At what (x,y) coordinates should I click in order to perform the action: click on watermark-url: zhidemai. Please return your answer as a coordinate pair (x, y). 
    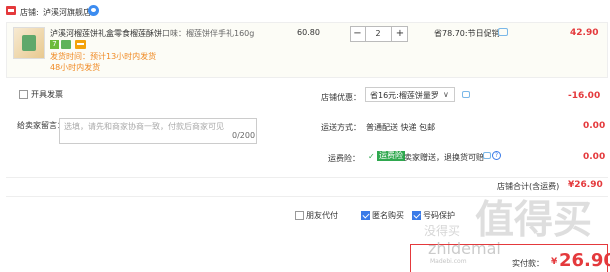
    Looking at the image, I should click on (464, 248).